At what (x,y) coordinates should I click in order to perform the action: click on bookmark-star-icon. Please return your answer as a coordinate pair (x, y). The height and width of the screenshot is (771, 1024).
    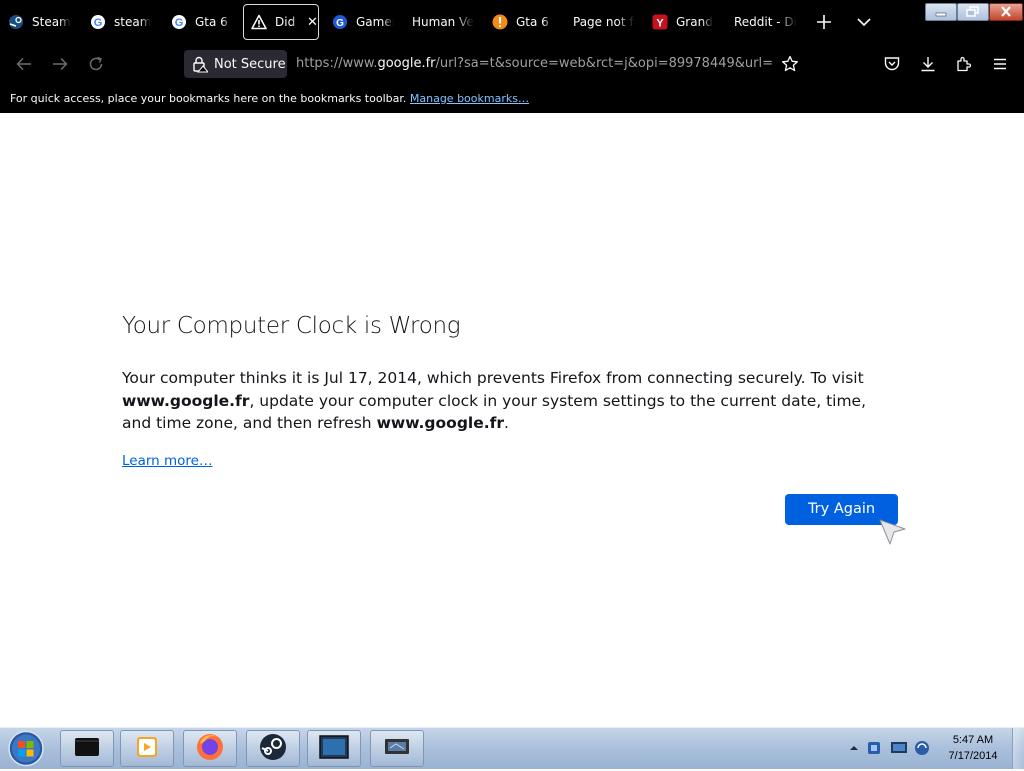
    Looking at the image, I should click on (790, 64).